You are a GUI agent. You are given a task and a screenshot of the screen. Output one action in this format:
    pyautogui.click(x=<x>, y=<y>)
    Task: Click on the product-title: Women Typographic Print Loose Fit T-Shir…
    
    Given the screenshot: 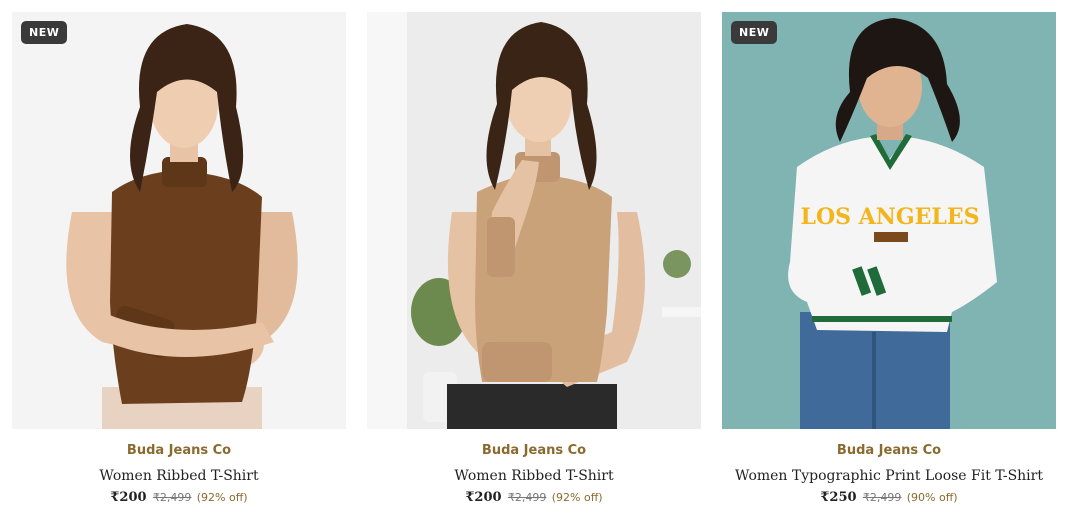 What is the action you would take?
    pyautogui.click(x=889, y=476)
    